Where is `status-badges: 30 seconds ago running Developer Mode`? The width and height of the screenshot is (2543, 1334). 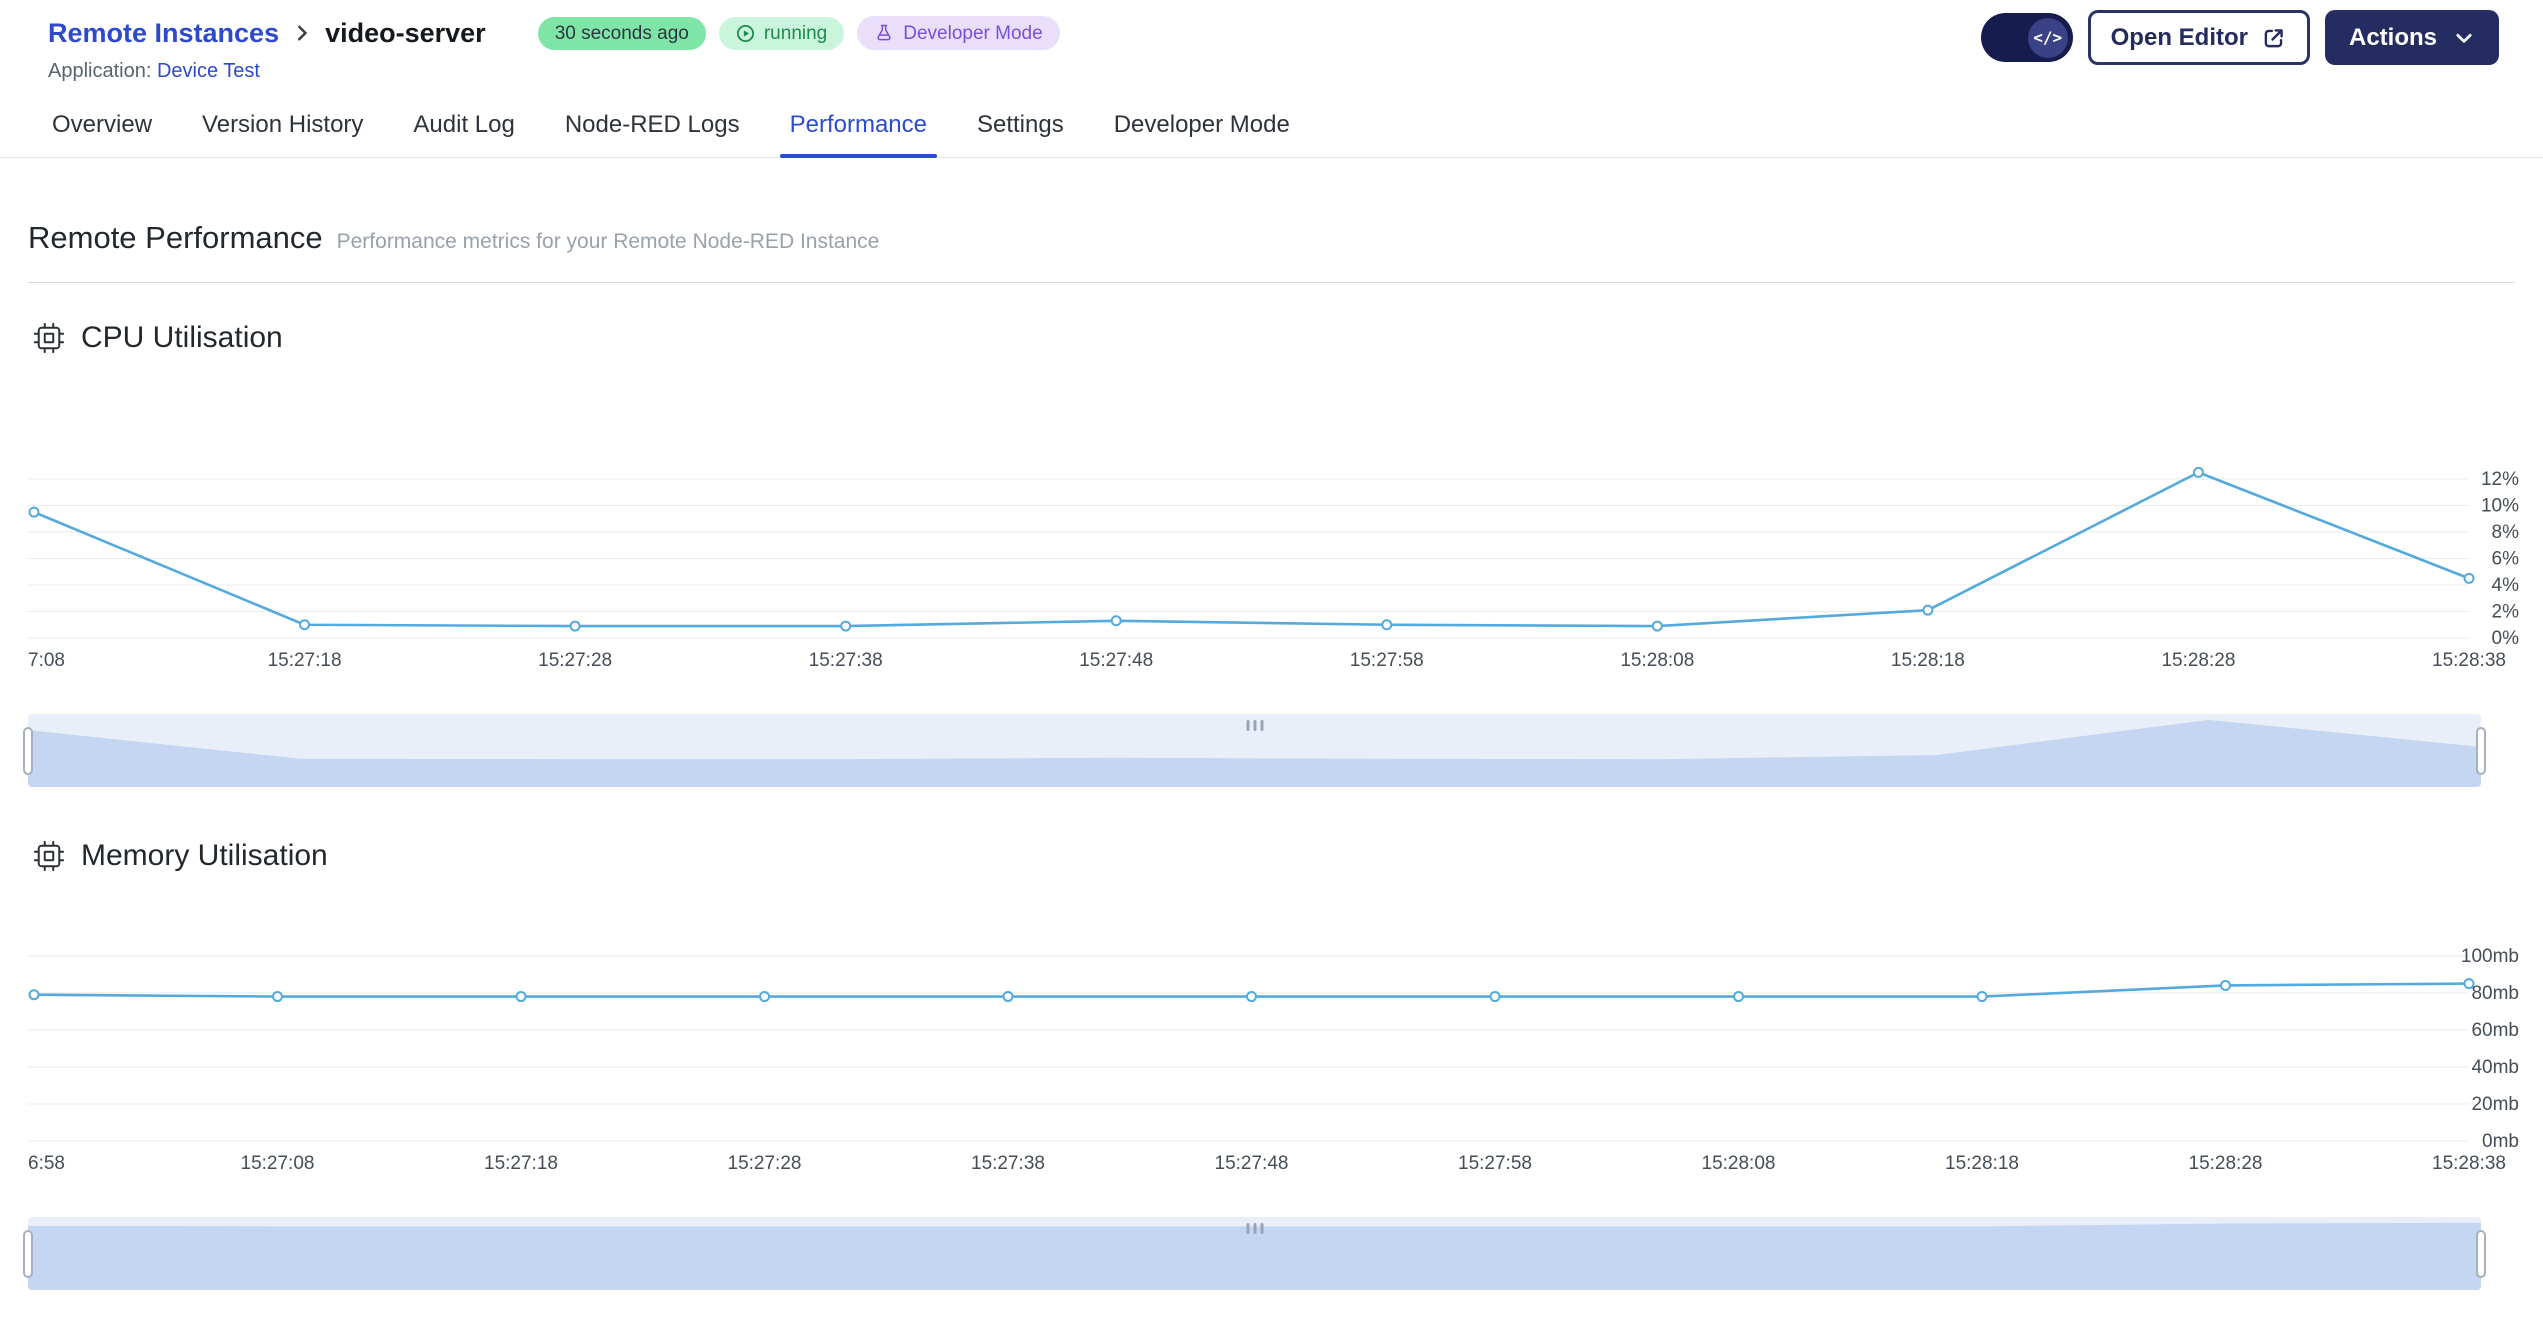 status-badges: 30 seconds ago running Developer Mode is located at coordinates (798, 33).